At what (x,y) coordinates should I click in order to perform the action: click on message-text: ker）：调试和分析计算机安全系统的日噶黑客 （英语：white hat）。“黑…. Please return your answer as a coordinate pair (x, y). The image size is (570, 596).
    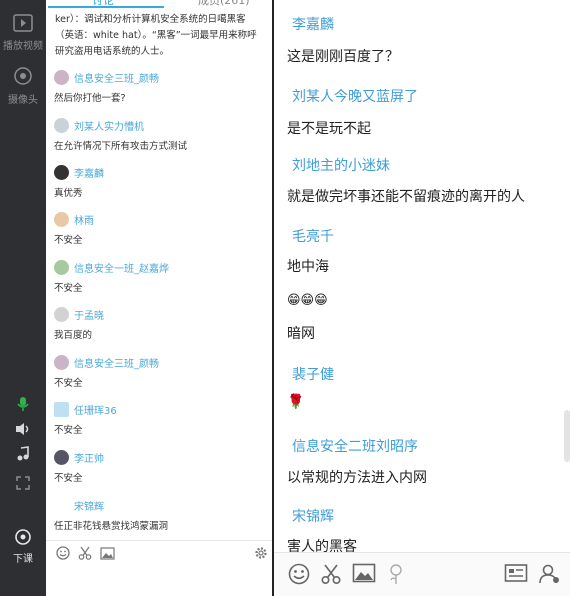
    Looking at the image, I should click on (162, 36).